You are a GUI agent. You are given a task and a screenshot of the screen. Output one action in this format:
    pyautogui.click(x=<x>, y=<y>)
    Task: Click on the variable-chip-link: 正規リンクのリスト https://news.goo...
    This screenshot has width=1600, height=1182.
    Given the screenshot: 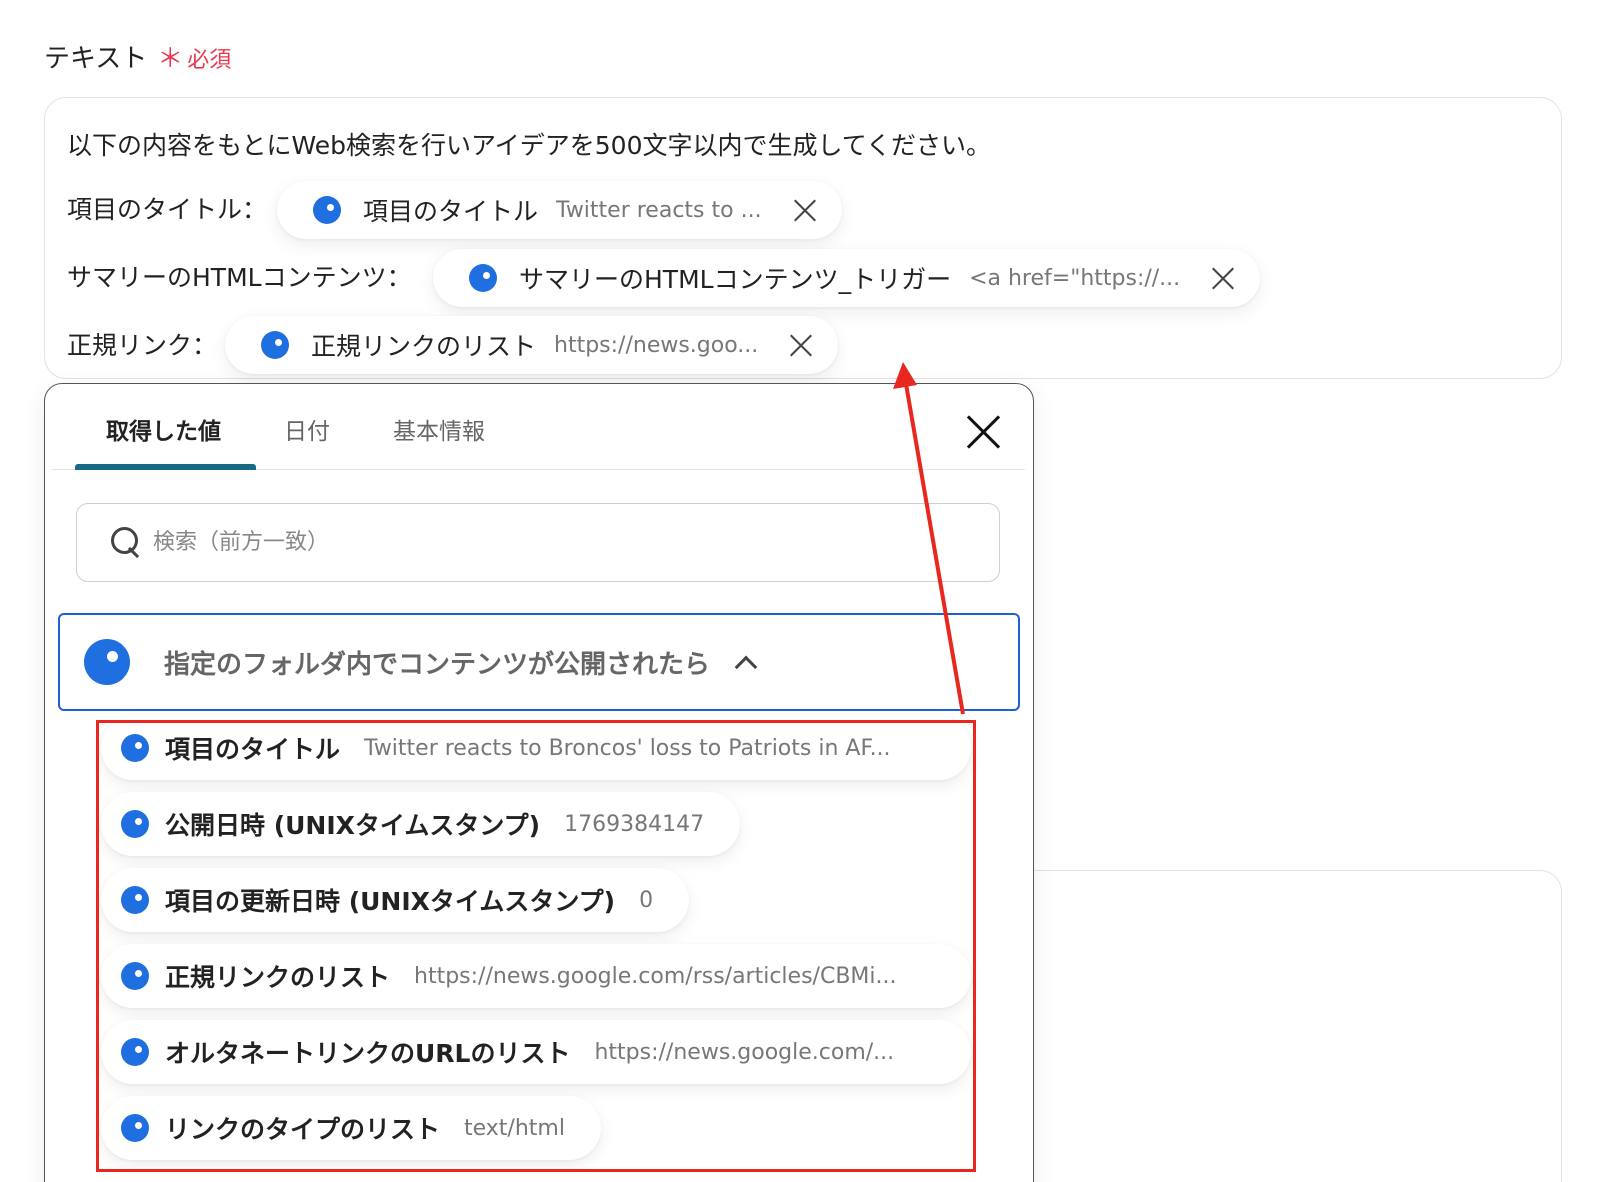 What is the action you would take?
    pyautogui.click(x=532, y=345)
    